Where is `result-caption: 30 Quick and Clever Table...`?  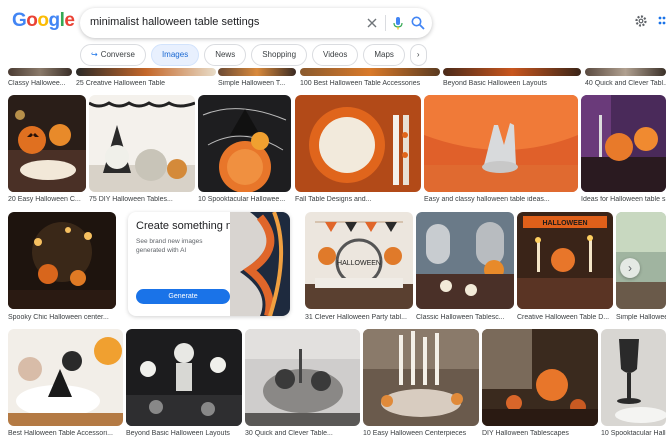 result-caption: 30 Quick and Clever Table... is located at coordinates (302, 433).